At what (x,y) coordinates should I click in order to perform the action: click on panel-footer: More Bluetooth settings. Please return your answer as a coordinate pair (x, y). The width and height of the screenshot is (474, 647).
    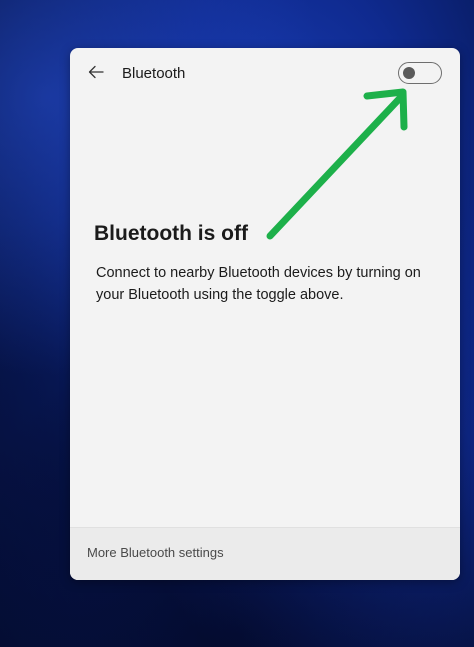
    Looking at the image, I should click on (265, 553).